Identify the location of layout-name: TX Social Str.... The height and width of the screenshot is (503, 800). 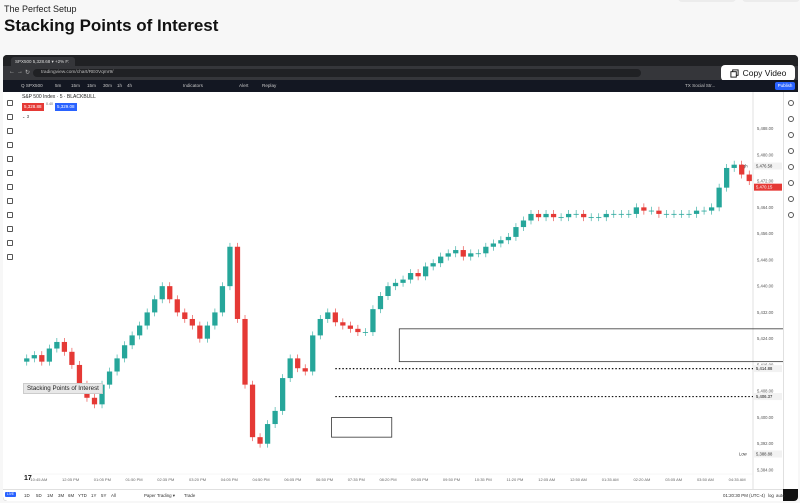
(700, 86).